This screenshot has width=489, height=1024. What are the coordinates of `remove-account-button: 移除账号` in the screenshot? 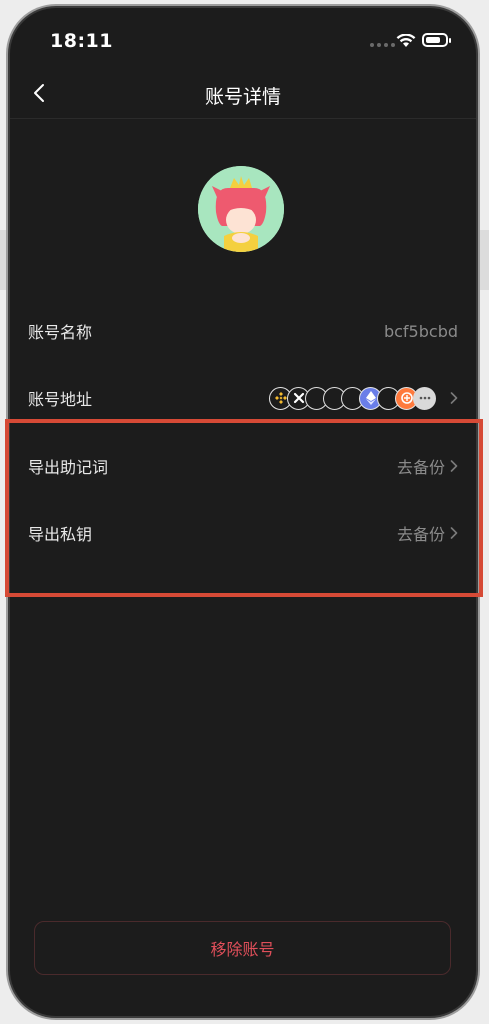 It's located at (242, 948).